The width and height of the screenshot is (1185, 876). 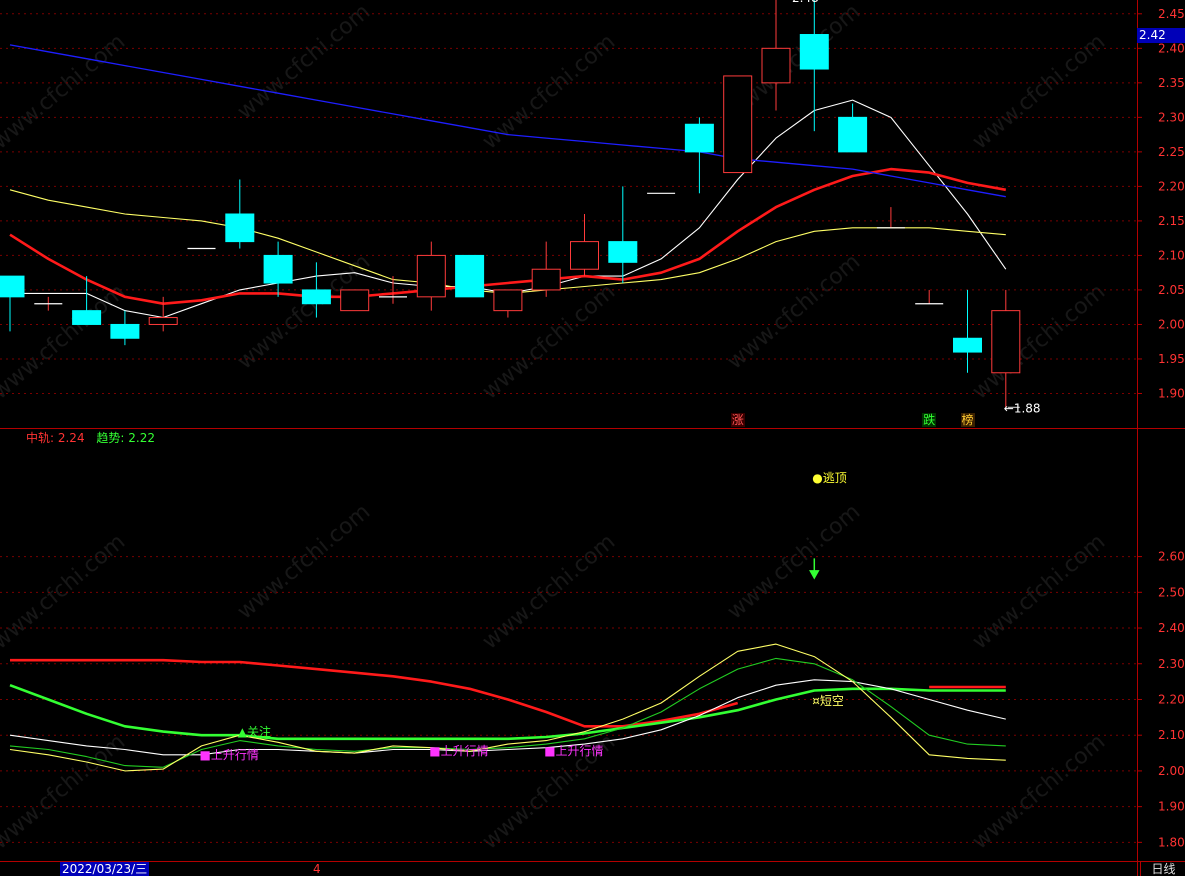 I want to click on signal-duankong: ¤短空, so click(x=828, y=701).